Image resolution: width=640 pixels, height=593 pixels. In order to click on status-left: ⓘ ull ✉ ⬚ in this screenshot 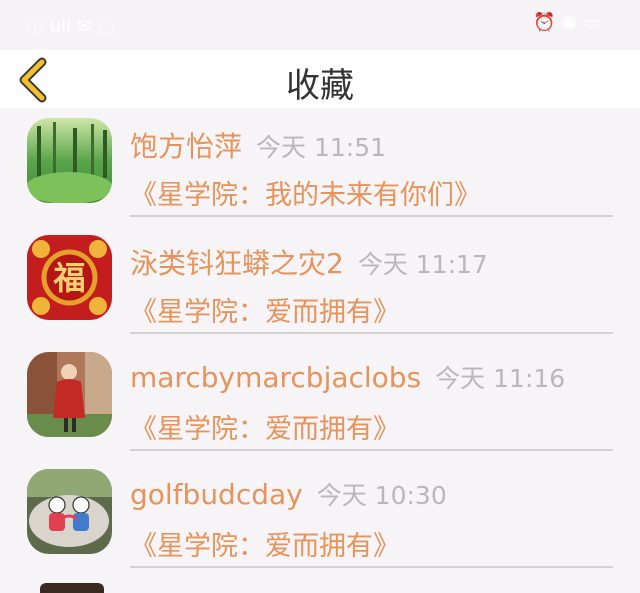, I will do `click(70, 26)`.